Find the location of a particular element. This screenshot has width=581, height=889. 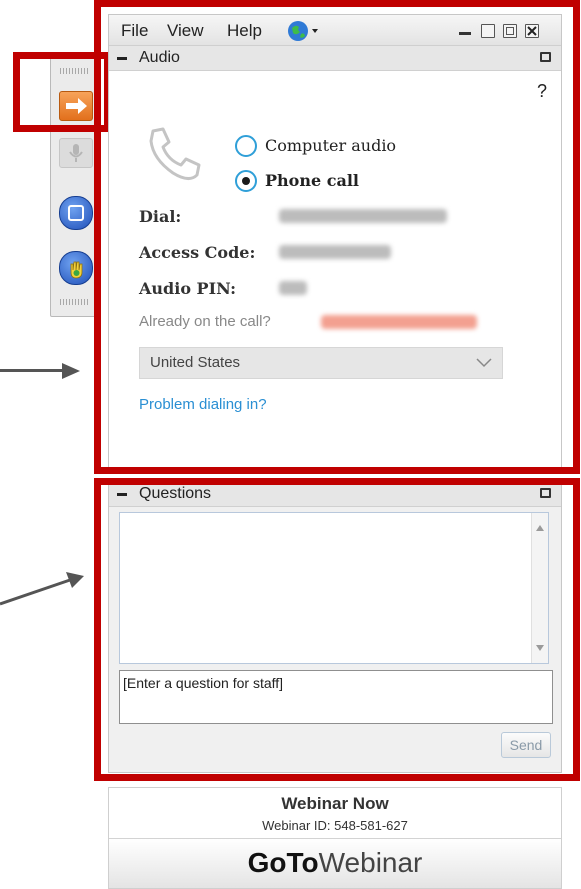

webinar-id: Webinar ID: 548-581-627 is located at coordinates (335, 825).